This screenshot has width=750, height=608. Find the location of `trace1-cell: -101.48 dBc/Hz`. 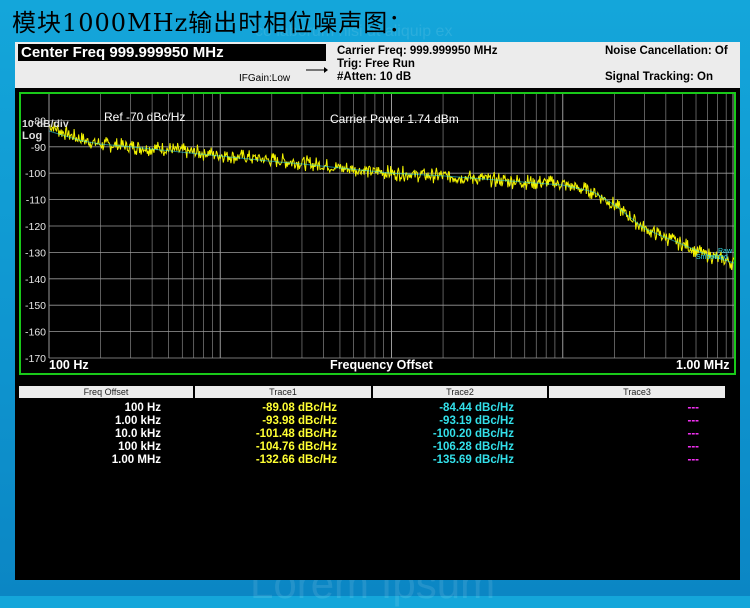

trace1-cell: -101.48 dBc/Hz is located at coordinates (296, 434).